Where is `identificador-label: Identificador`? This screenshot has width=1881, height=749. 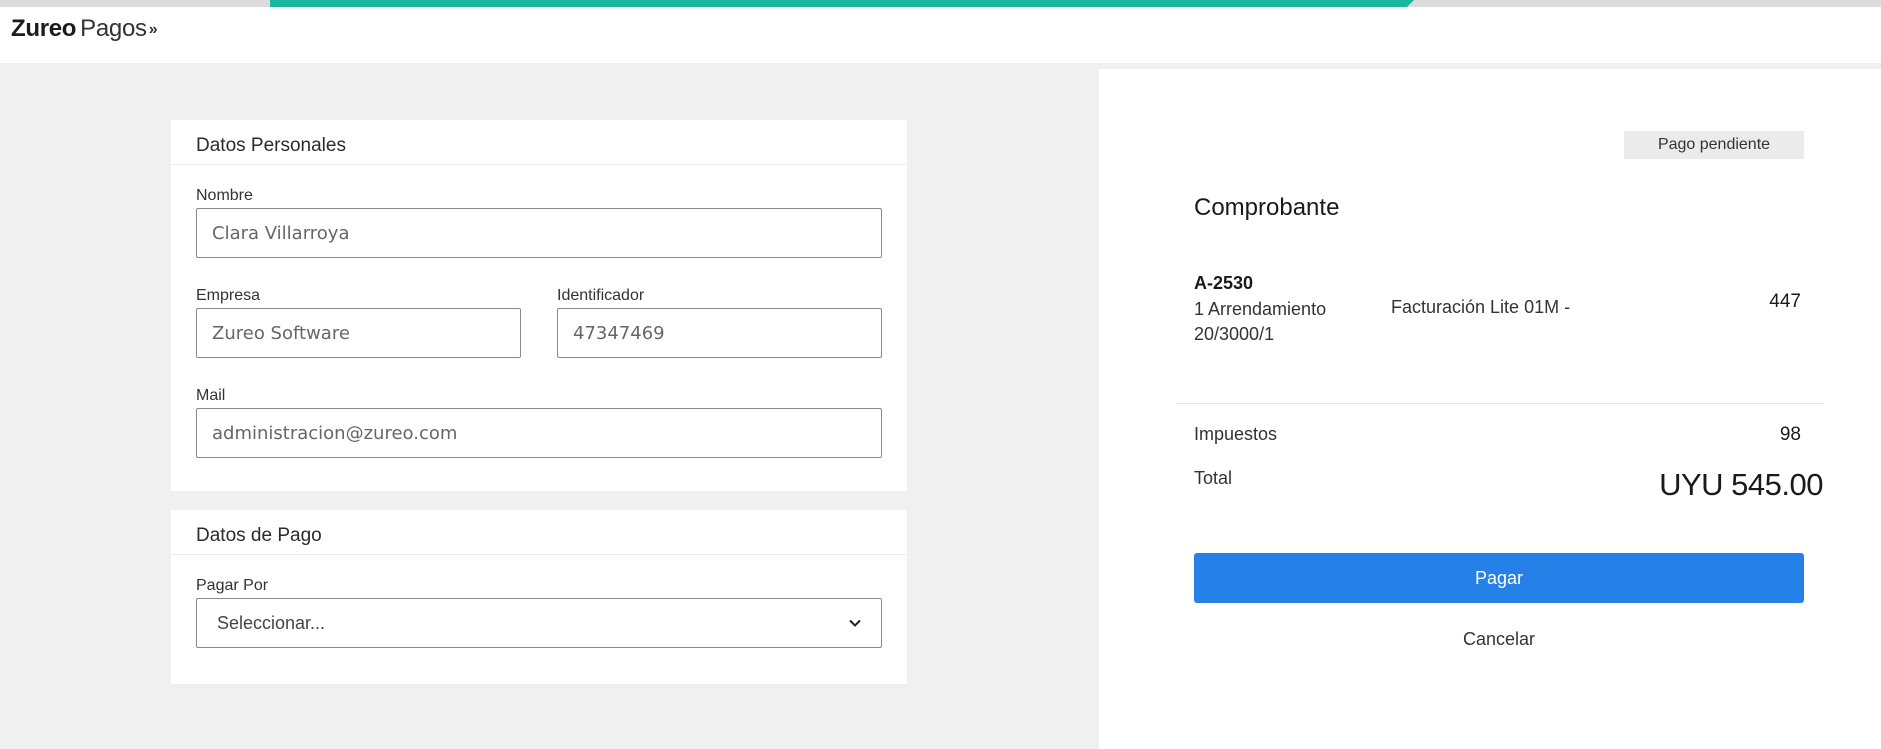
identificador-label: Identificador is located at coordinates (601, 295).